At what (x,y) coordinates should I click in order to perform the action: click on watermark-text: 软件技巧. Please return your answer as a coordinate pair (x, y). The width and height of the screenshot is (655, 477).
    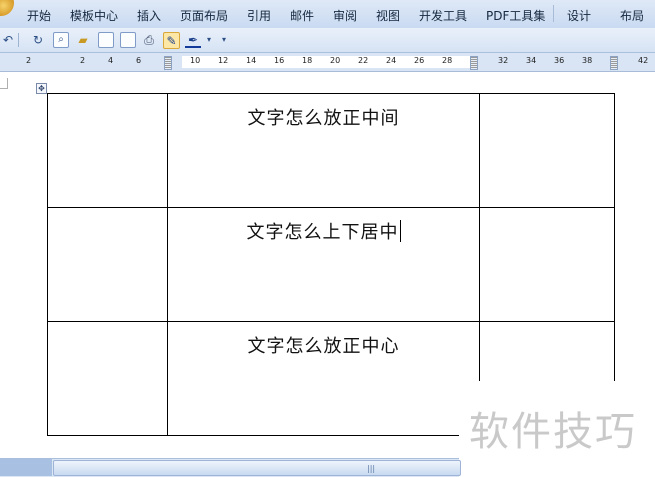
    Looking at the image, I should click on (553, 432).